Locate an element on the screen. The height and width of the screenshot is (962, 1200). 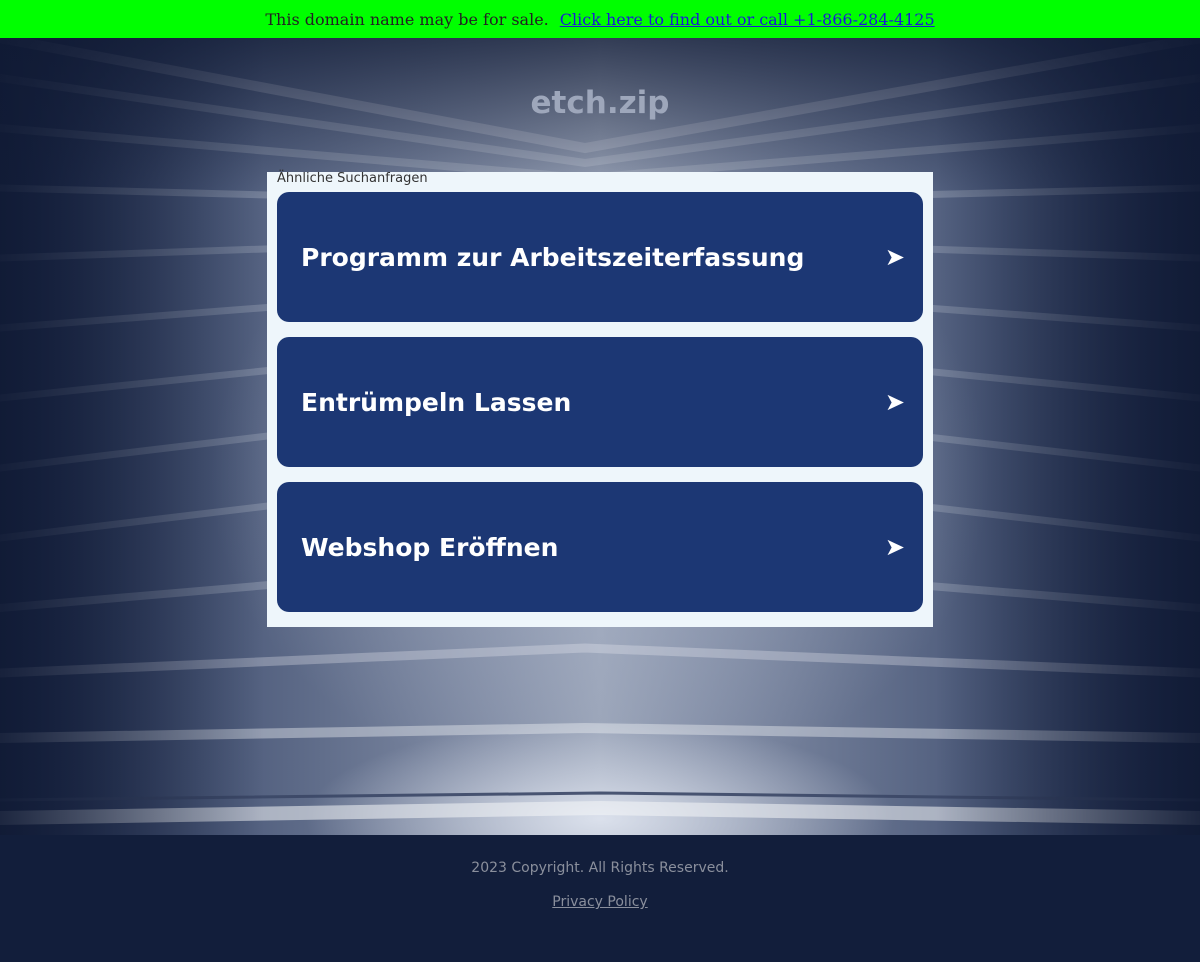
privacy-wrapper: Privacy Policy is located at coordinates (600, 902).